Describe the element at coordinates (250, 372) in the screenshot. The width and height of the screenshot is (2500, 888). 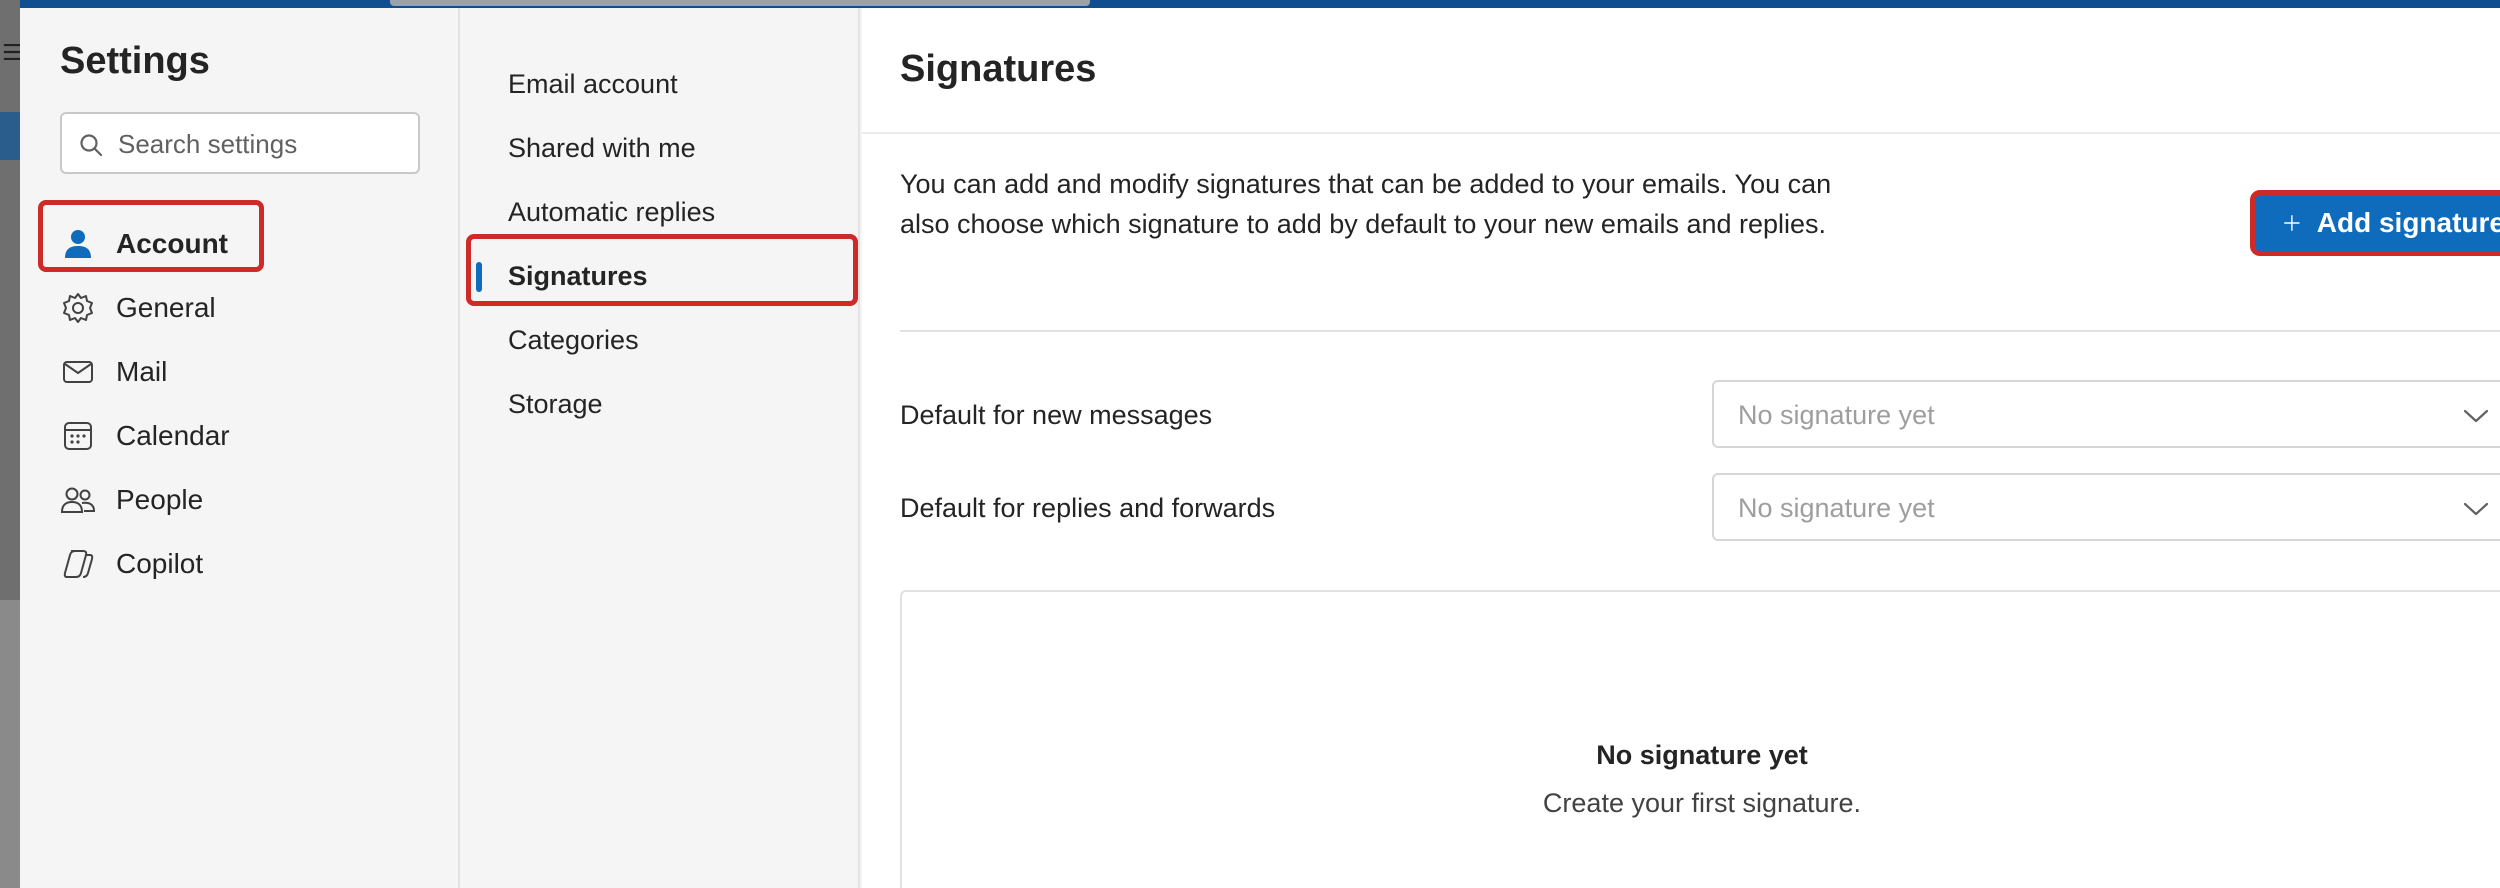
I see `nav-item-mail: Mail` at that location.